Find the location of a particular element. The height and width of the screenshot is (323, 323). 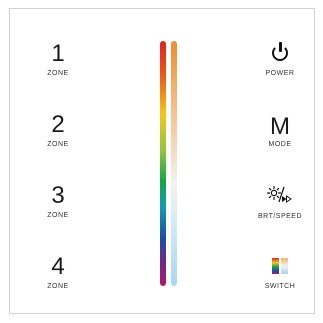

zone-4-button: 4 ZONE is located at coordinates (58, 272).